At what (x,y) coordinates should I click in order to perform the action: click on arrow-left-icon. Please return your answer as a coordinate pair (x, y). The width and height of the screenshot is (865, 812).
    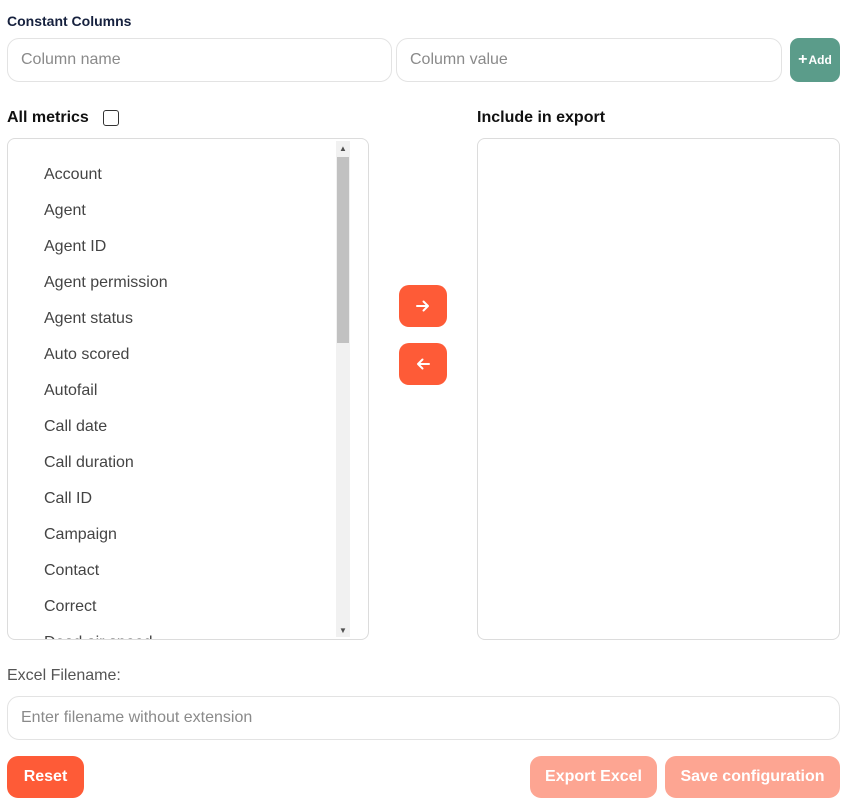
    Looking at the image, I should click on (423, 364).